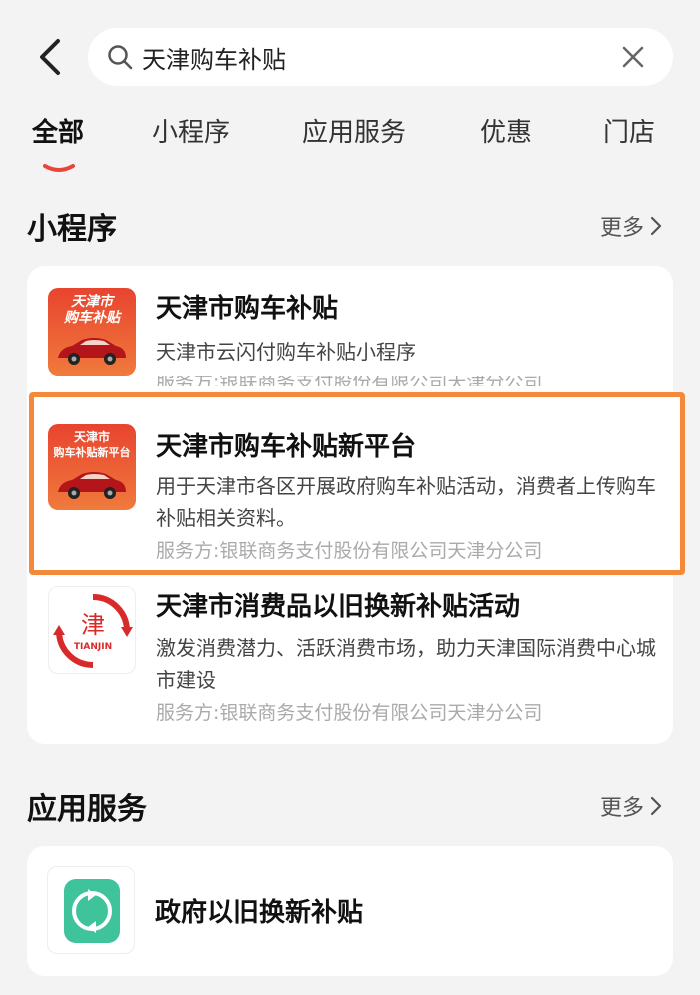 This screenshot has height=995, width=700. What do you see at coordinates (247, 309) in the screenshot?
I see `item-title: 天津市购车补贴` at bounding box center [247, 309].